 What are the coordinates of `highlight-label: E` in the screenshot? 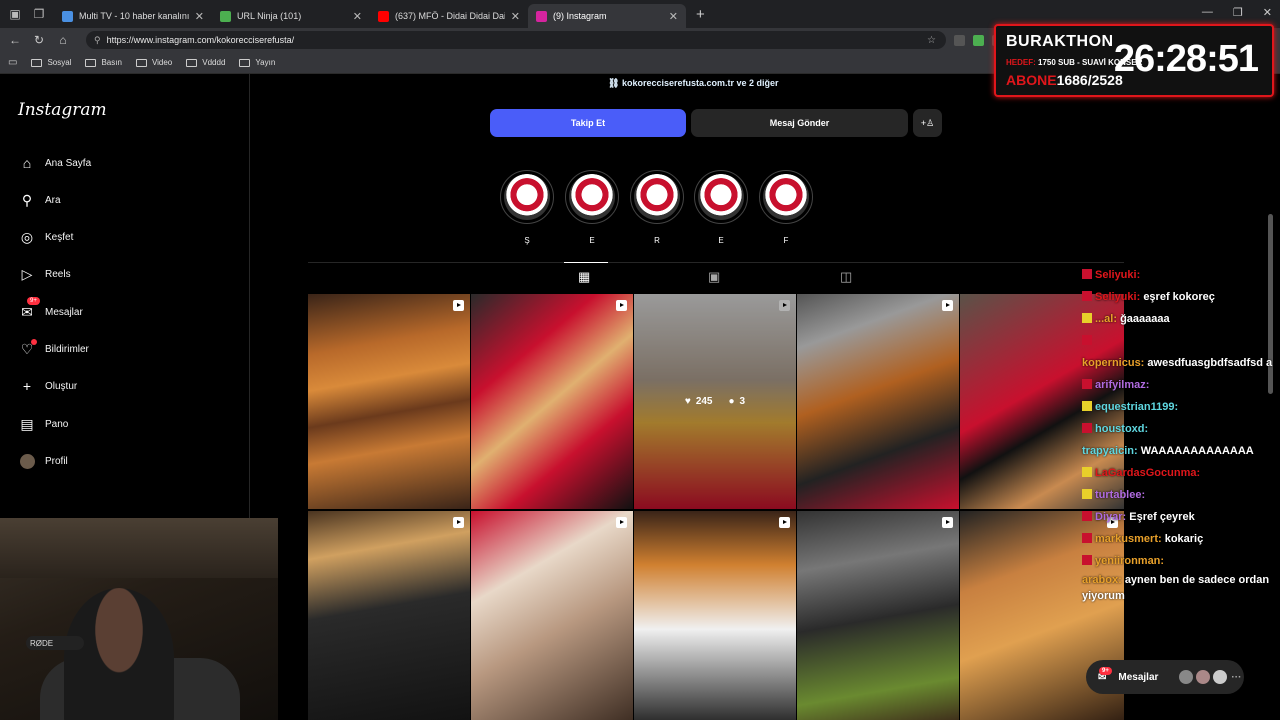 It's located at (592, 240).